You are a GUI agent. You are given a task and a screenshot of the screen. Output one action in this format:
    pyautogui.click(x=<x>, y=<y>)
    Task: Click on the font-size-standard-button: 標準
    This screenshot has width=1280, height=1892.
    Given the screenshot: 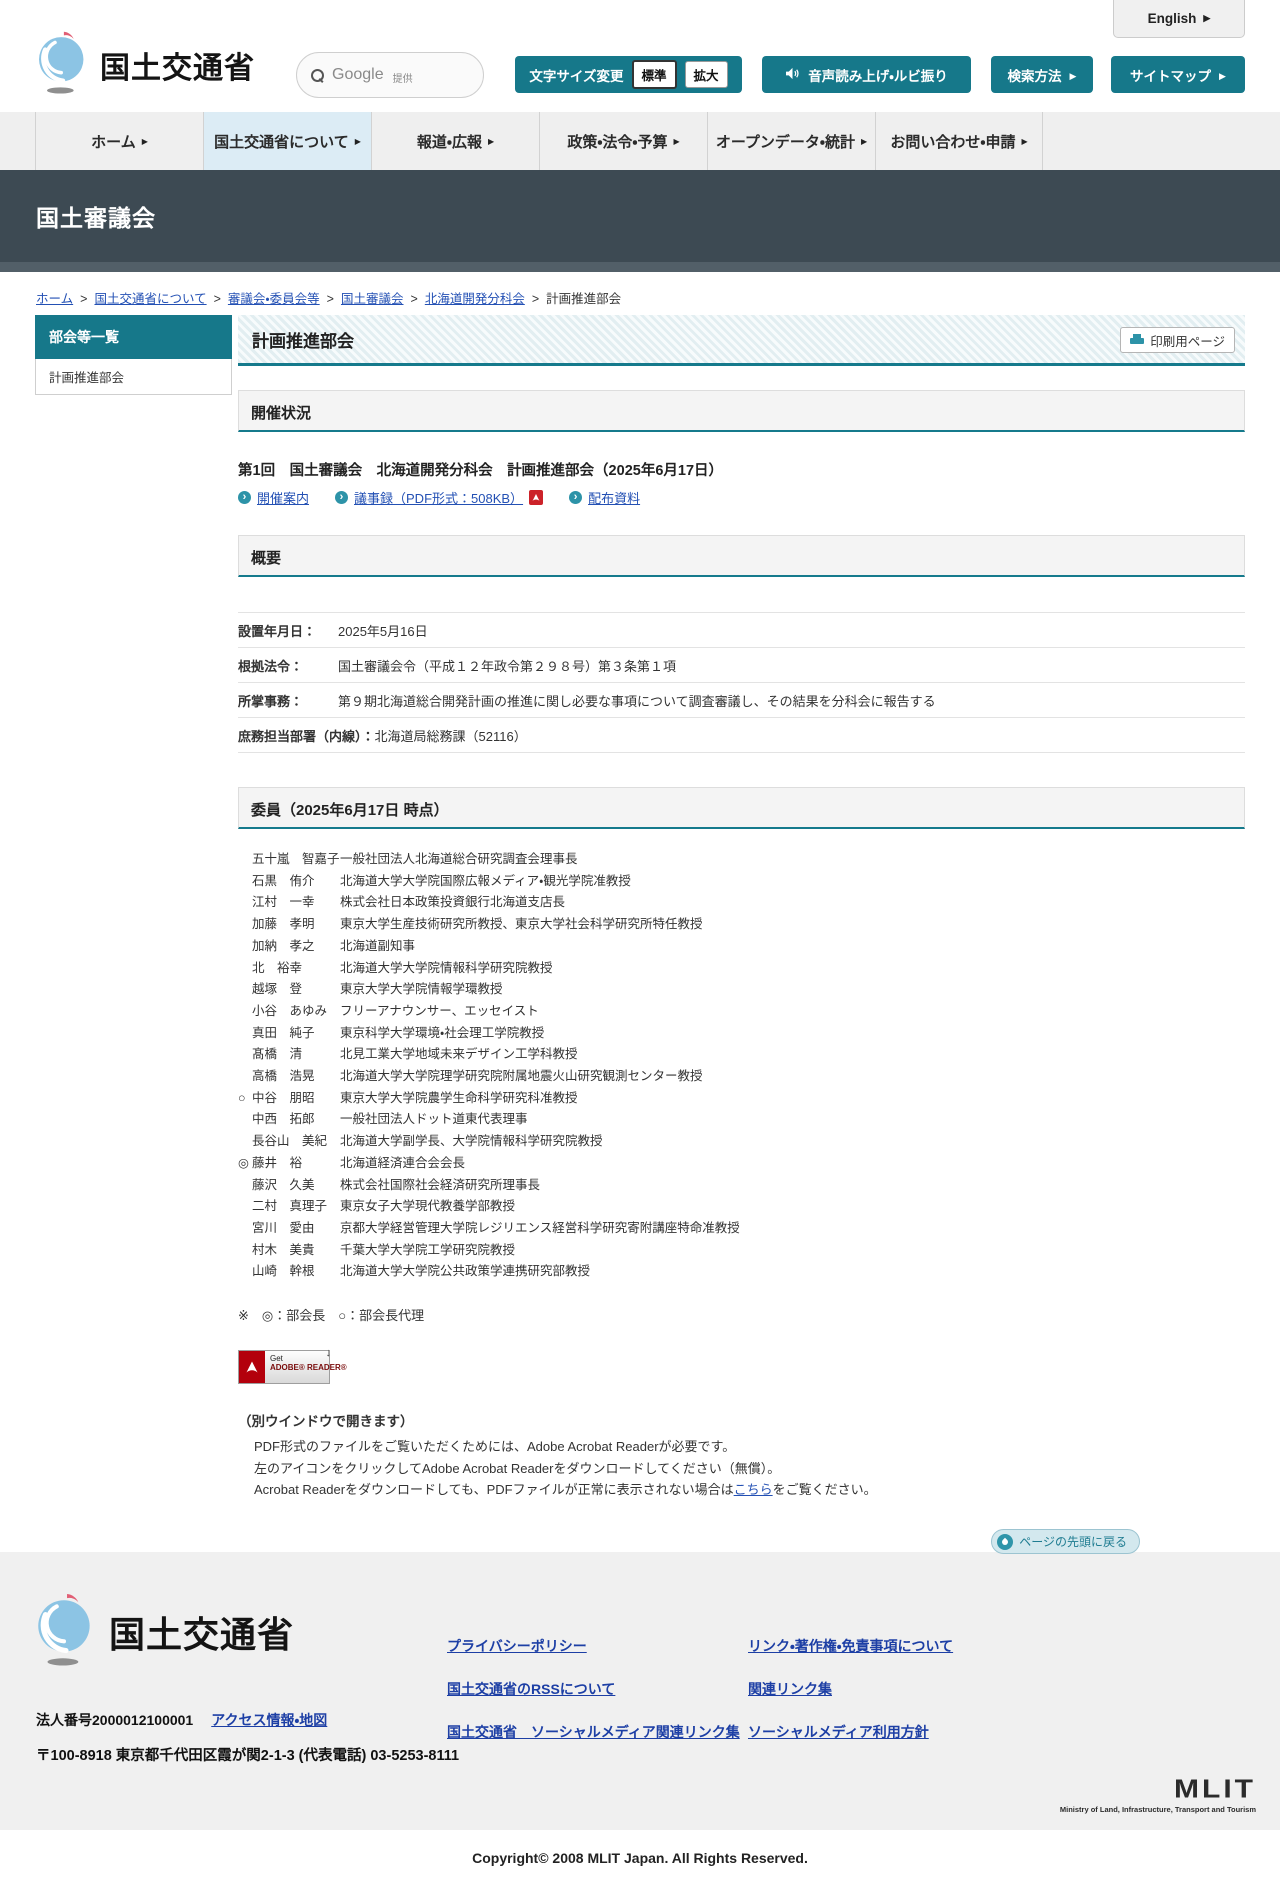 What is the action you would take?
    pyautogui.click(x=654, y=74)
    